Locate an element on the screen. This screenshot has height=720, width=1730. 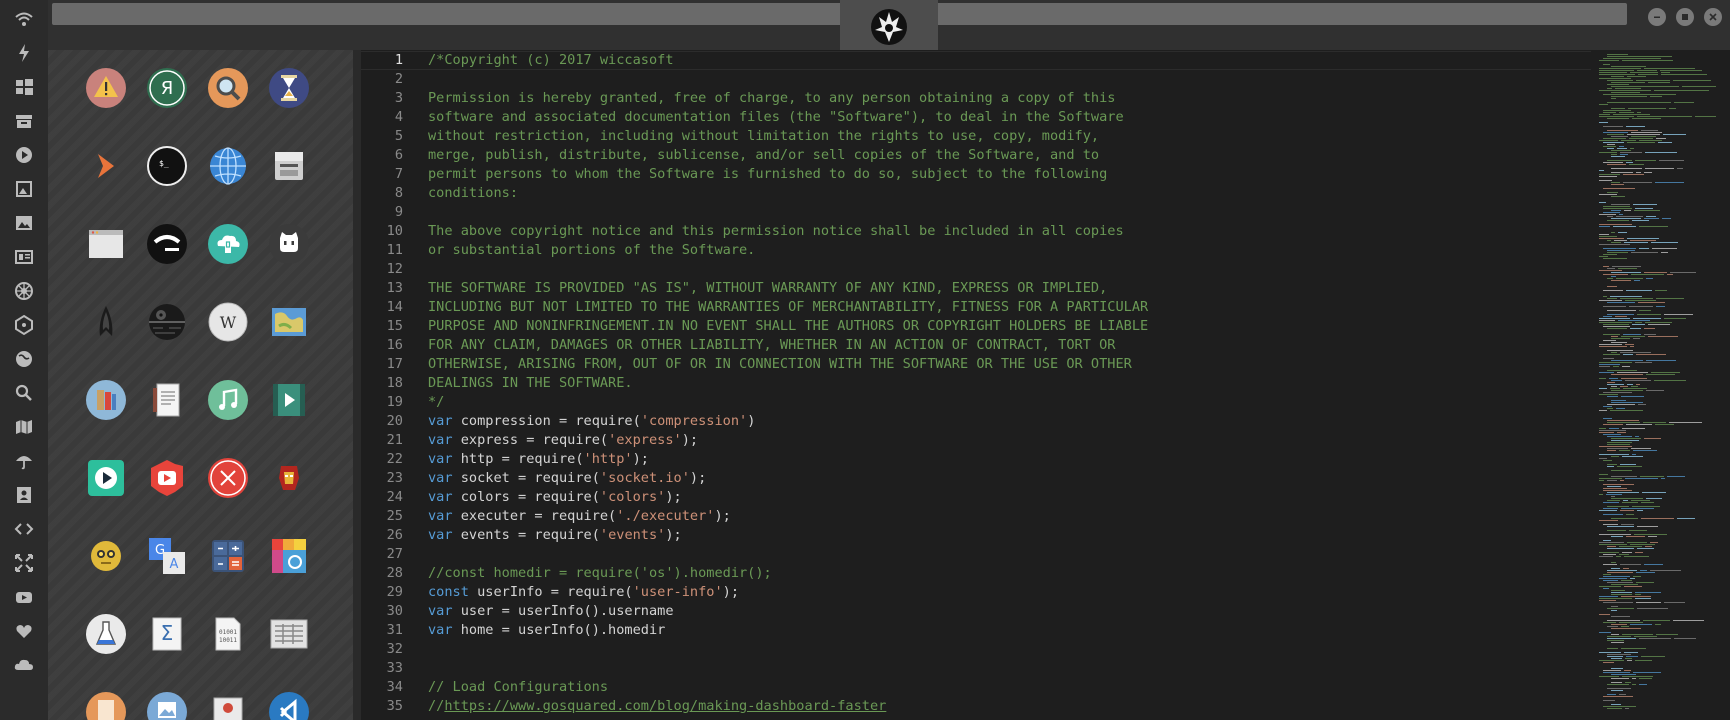
app-death-star is located at coordinates (167, 322).